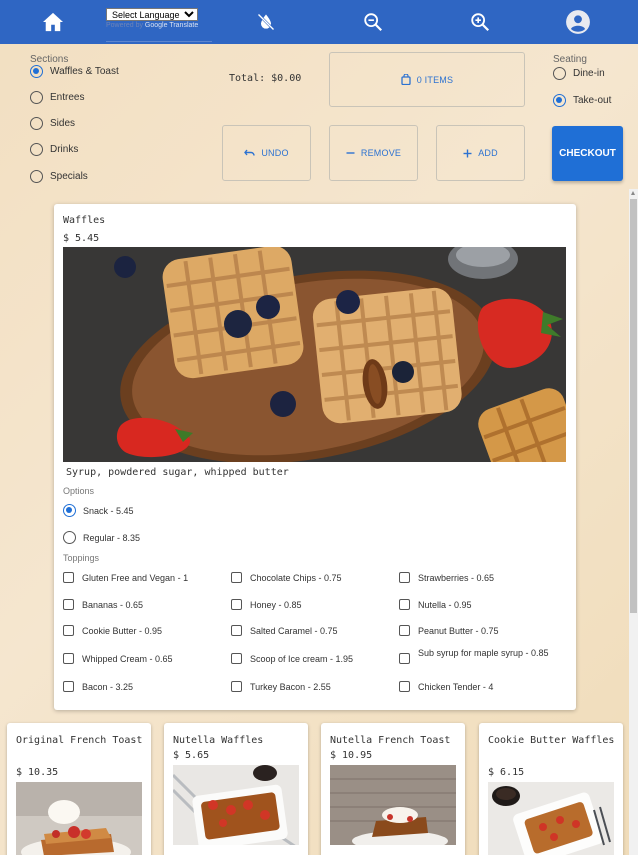 This screenshot has width=638, height=855. What do you see at coordinates (427, 79) in the screenshot?
I see `cart-items-button: 0 ITEMS` at bounding box center [427, 79].